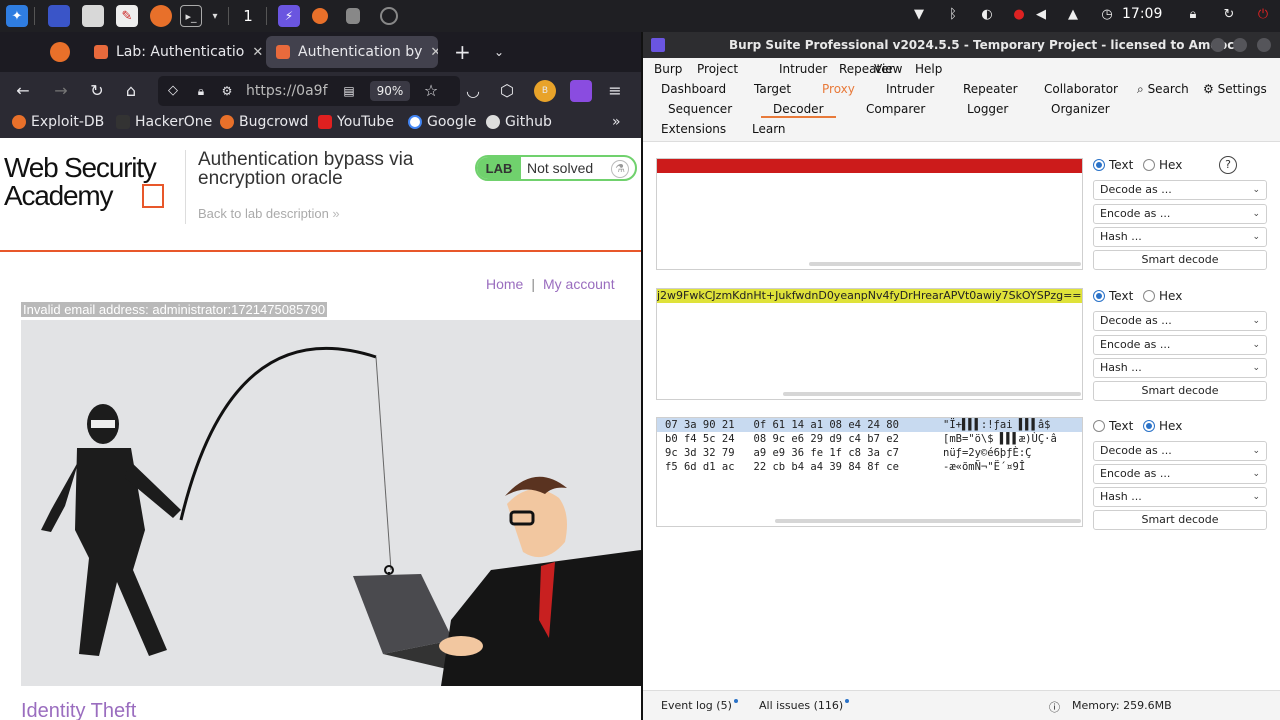 The height and width of the screenshot is (720, 1280). I want to click on firefox-view-icon, so click(60, 52).